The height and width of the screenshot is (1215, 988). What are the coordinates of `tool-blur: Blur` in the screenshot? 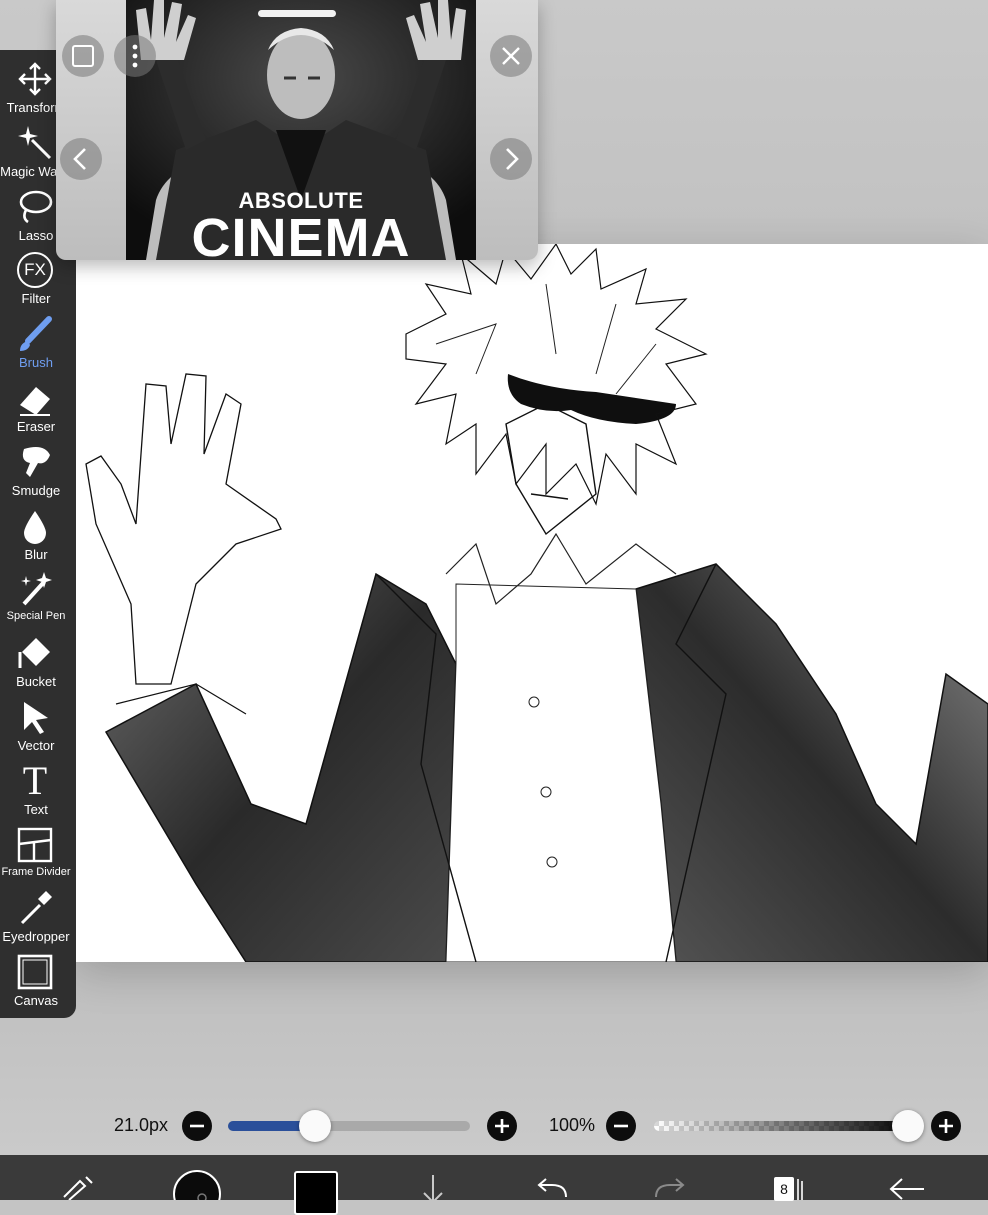 It's located at (36, 536).